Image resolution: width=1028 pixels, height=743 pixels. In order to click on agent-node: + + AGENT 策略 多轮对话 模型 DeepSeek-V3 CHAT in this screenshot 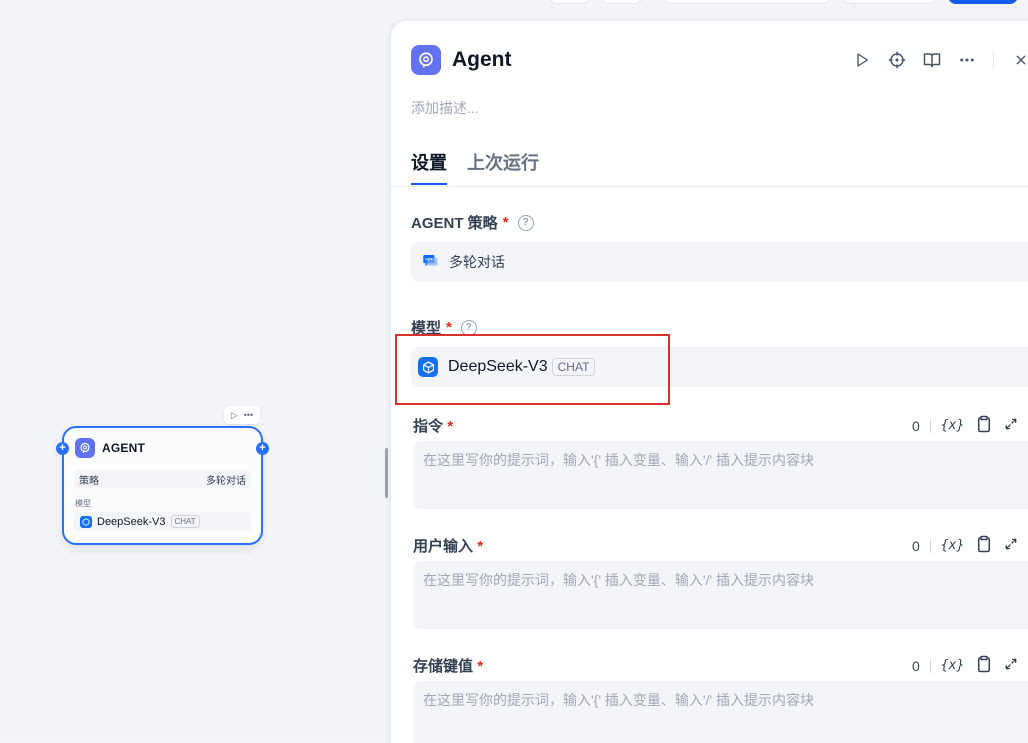, I will do `click(162, 485)`.